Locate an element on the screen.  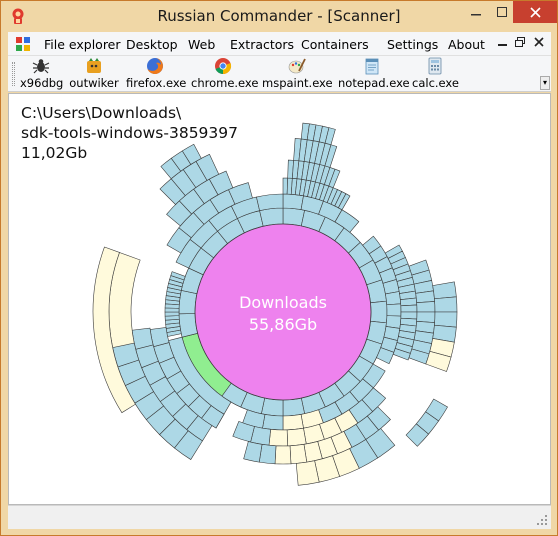
tool-label: mspaint.exe is located at coordinates (297, 83).